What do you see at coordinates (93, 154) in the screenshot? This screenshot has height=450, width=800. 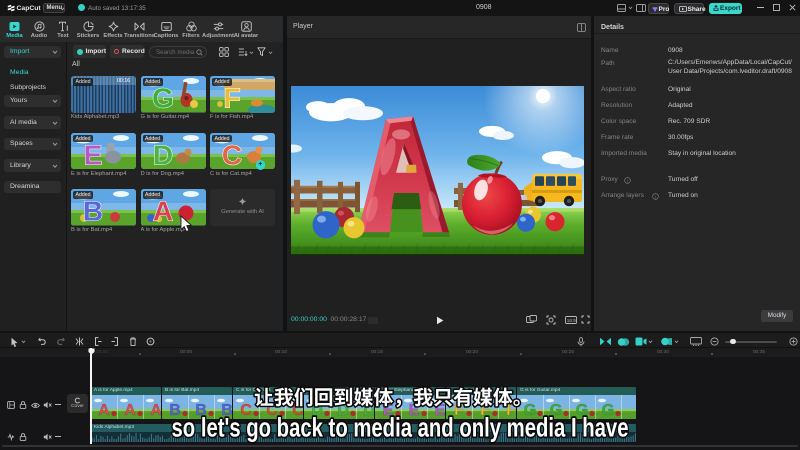 I see `svg-text: E` at bounding box center [93, 154].